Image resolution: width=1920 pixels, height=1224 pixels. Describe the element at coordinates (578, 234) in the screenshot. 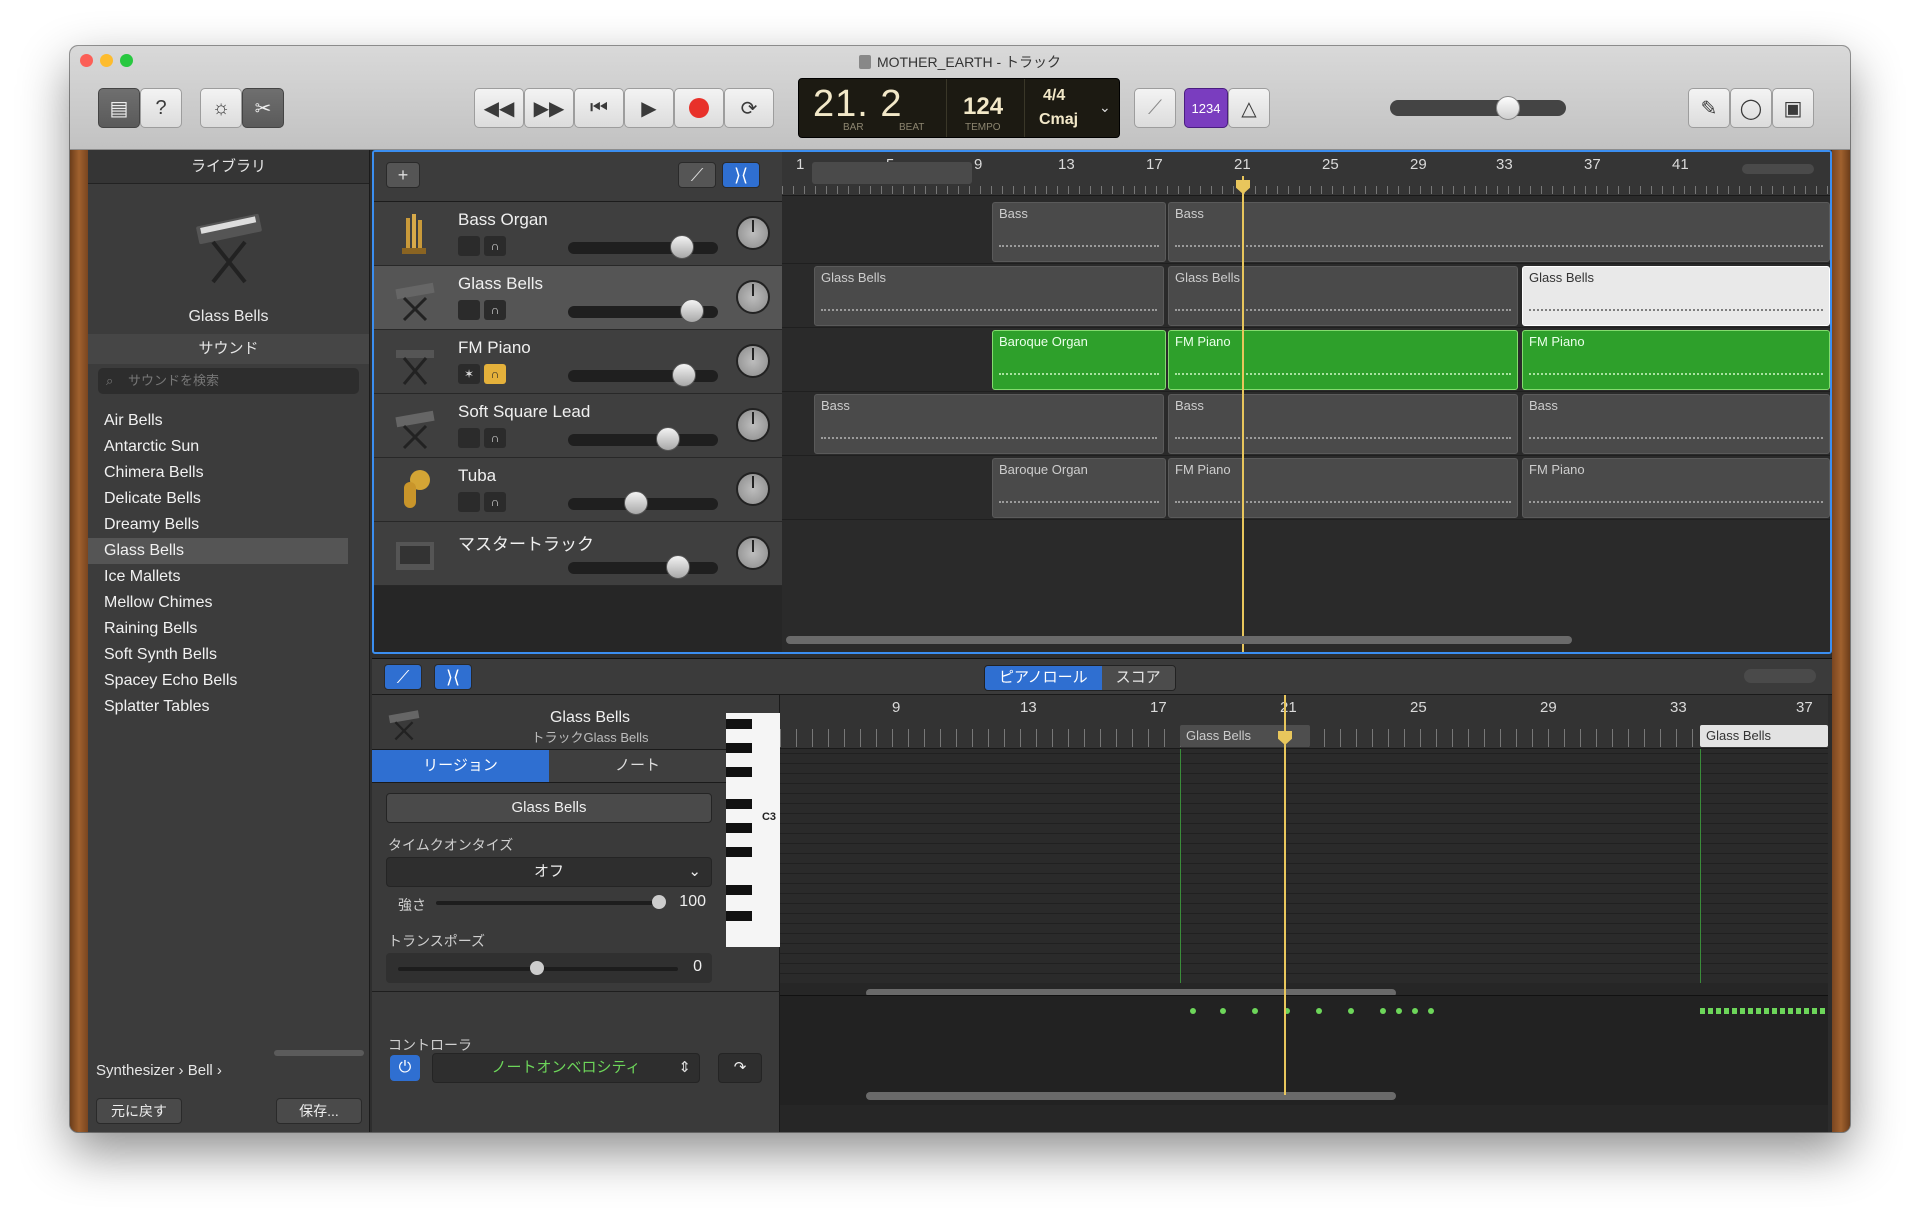

I see `track-header-bass-organ: Bass Organ ∩` at that location.